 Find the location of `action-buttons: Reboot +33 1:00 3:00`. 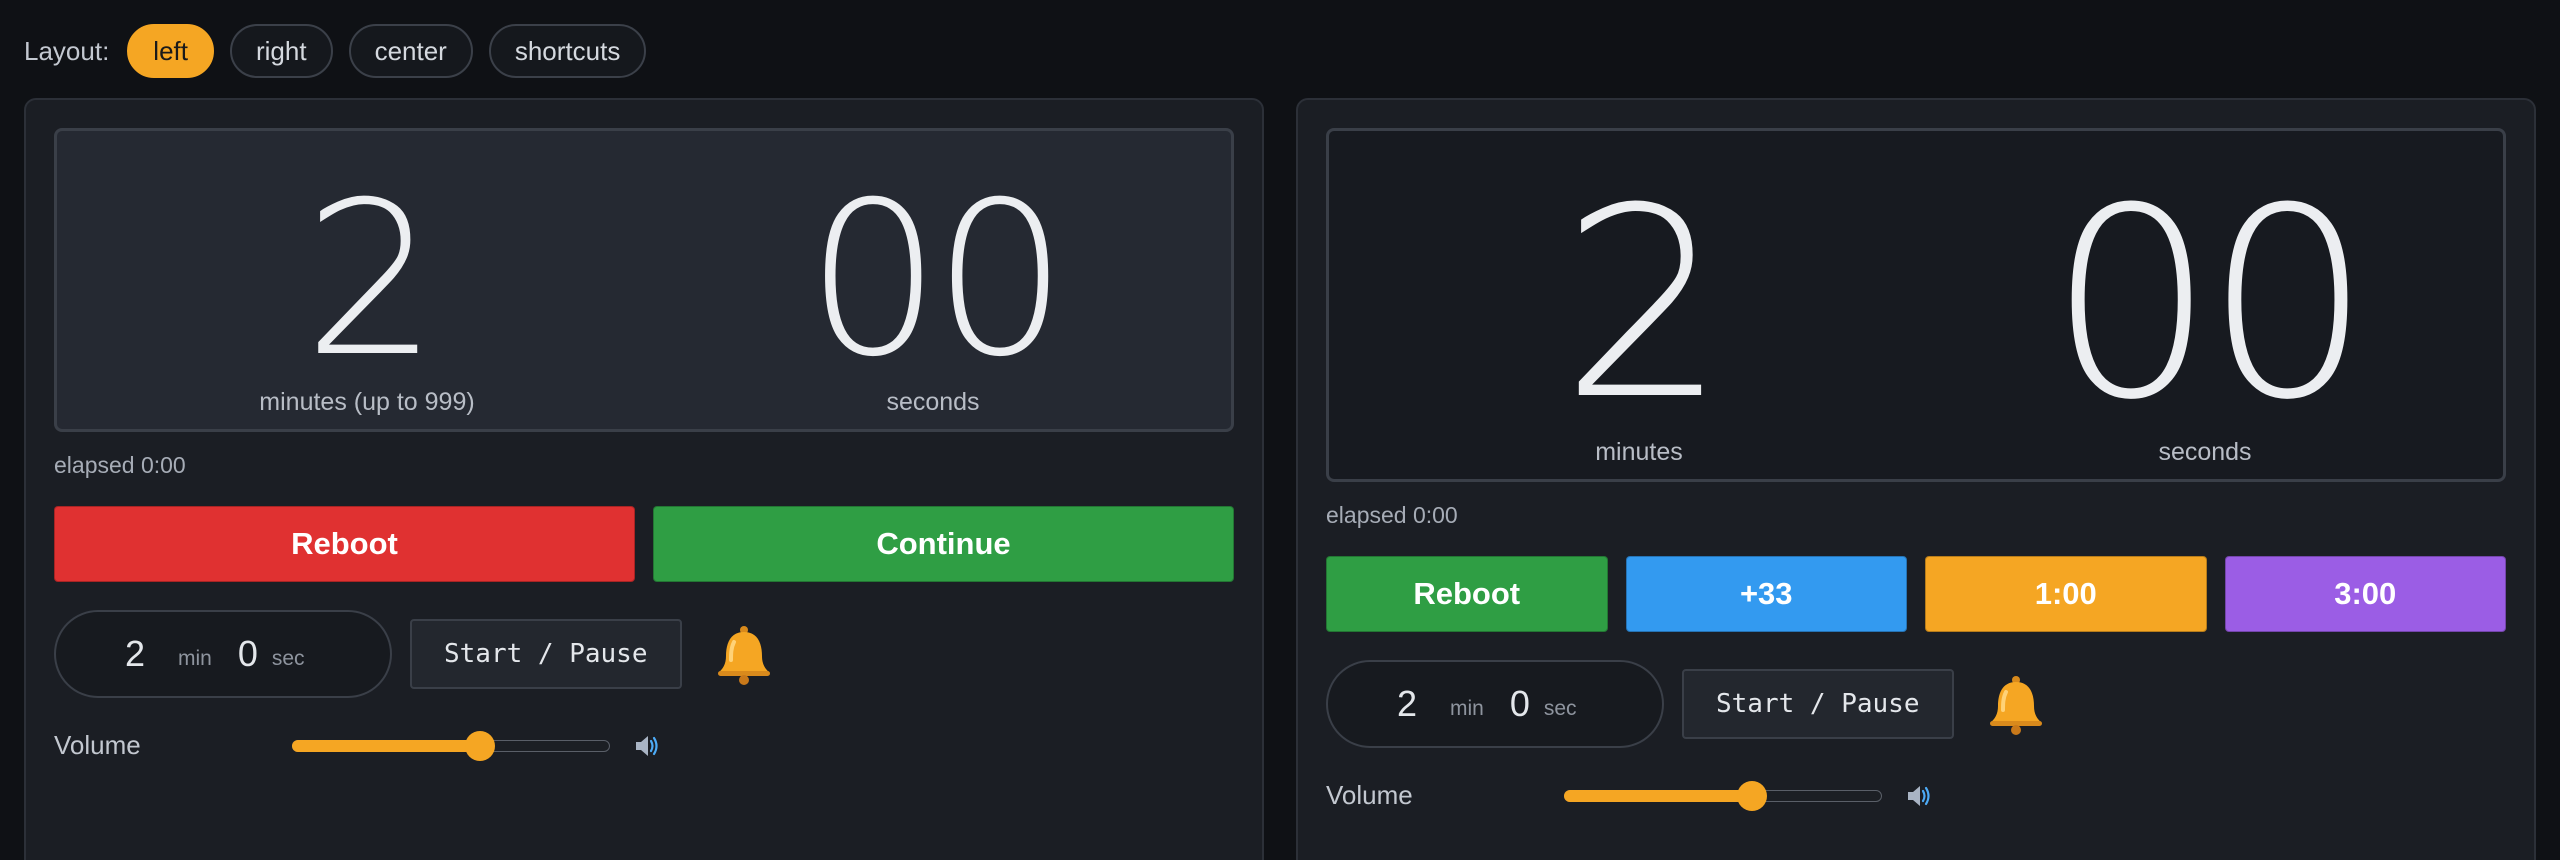

action-buttons: Reboot +33 1:00 3:00 is located at coordinates (1916, 594).